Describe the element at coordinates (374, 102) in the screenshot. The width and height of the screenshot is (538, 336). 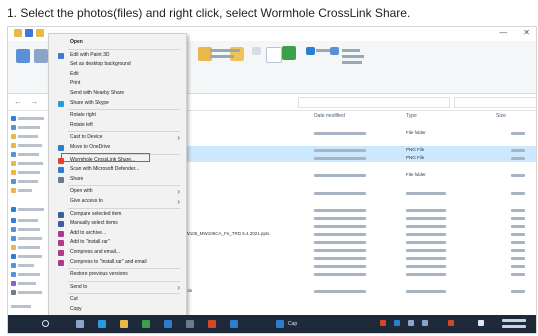
I see `address-box` at that location.